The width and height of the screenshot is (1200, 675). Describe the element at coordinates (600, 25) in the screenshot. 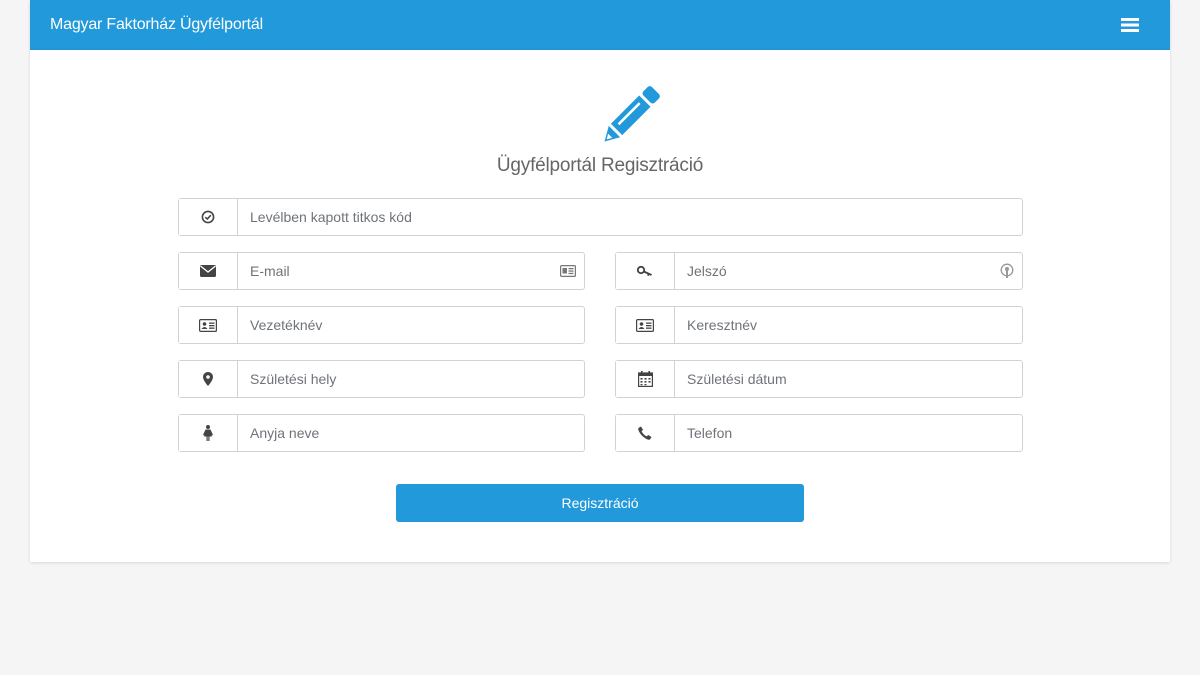

I see `top-navbar: Magyar Faktorház Ügyfélportál` at that location.